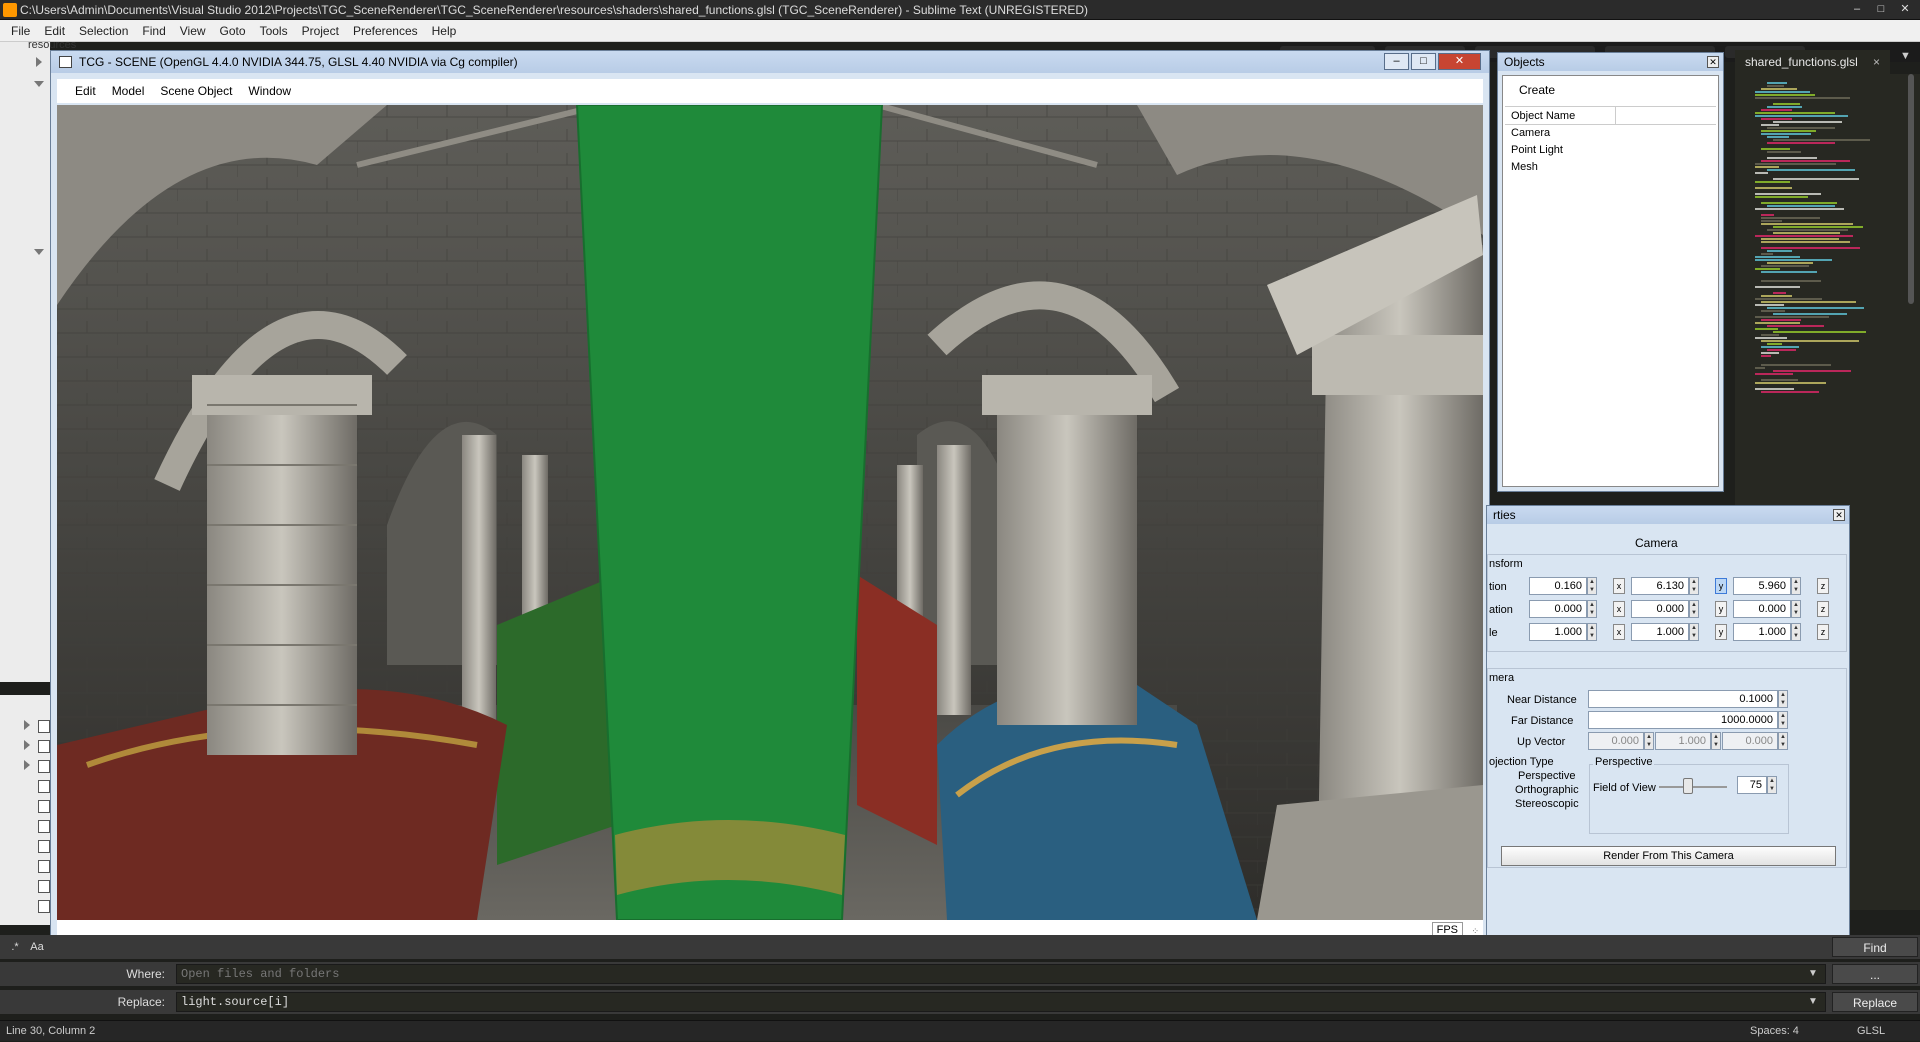 Image resolution: width=1920 pixels, height=1042 pixels. What do you see at coordinates (1610, 116) in the screenshot?
I see `object-list-header: Object Name` at bounding box center [1610, 116].